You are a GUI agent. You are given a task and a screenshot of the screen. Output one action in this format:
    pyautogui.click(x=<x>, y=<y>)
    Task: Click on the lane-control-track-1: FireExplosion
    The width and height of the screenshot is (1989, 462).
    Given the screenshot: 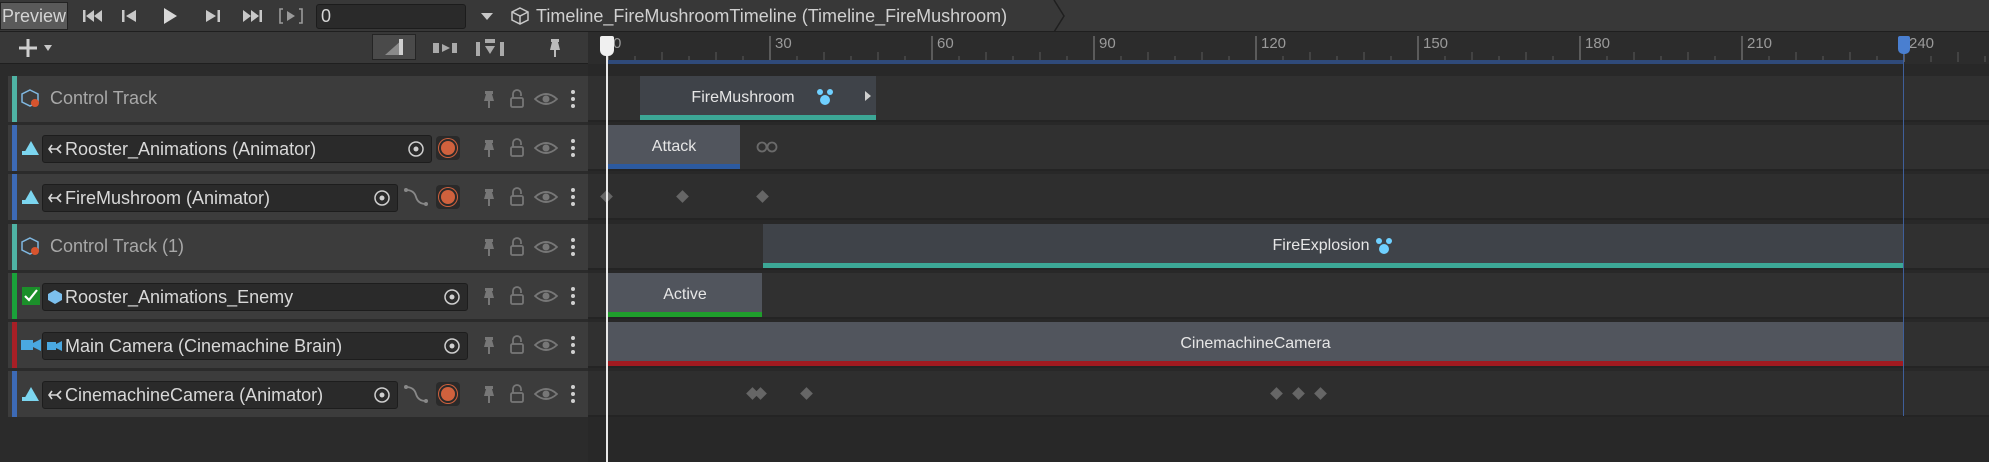 What is the action you would take?
    pyautogui.click(x=1288, y=247)
    